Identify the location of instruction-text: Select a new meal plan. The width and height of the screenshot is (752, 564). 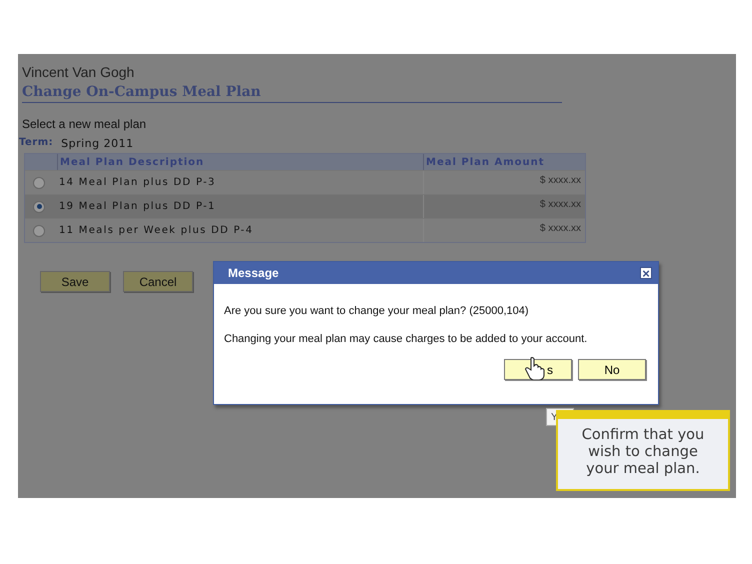
(85, 124).